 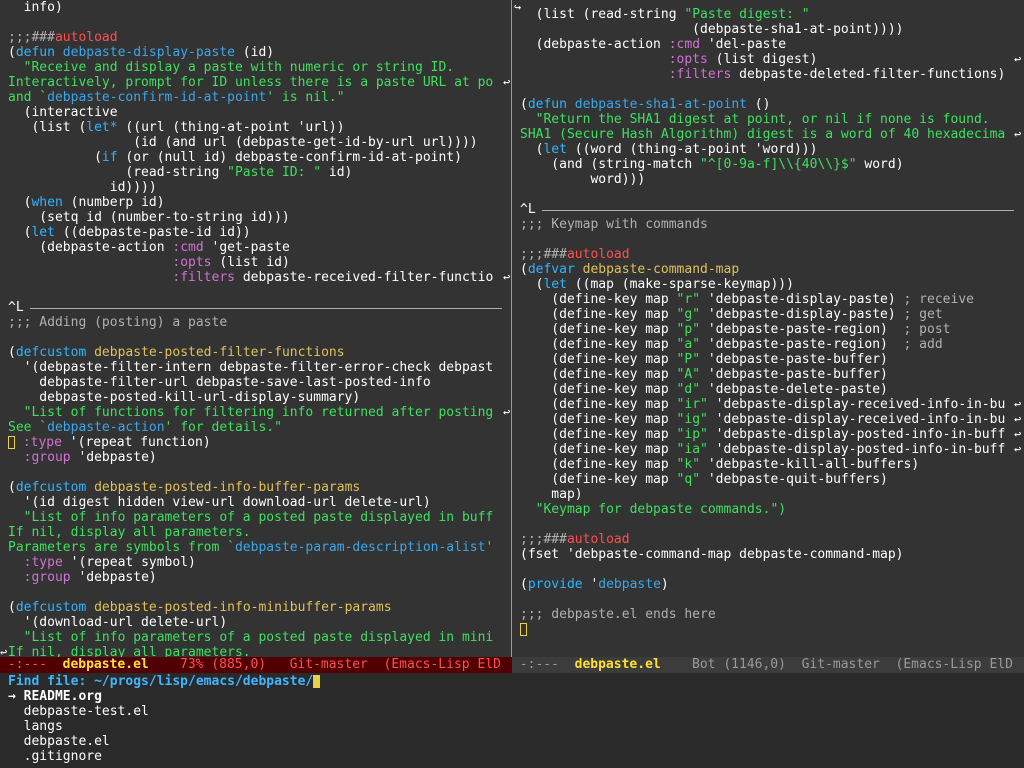 I want to click on code-token: "ip", so click(x=692, y=434).